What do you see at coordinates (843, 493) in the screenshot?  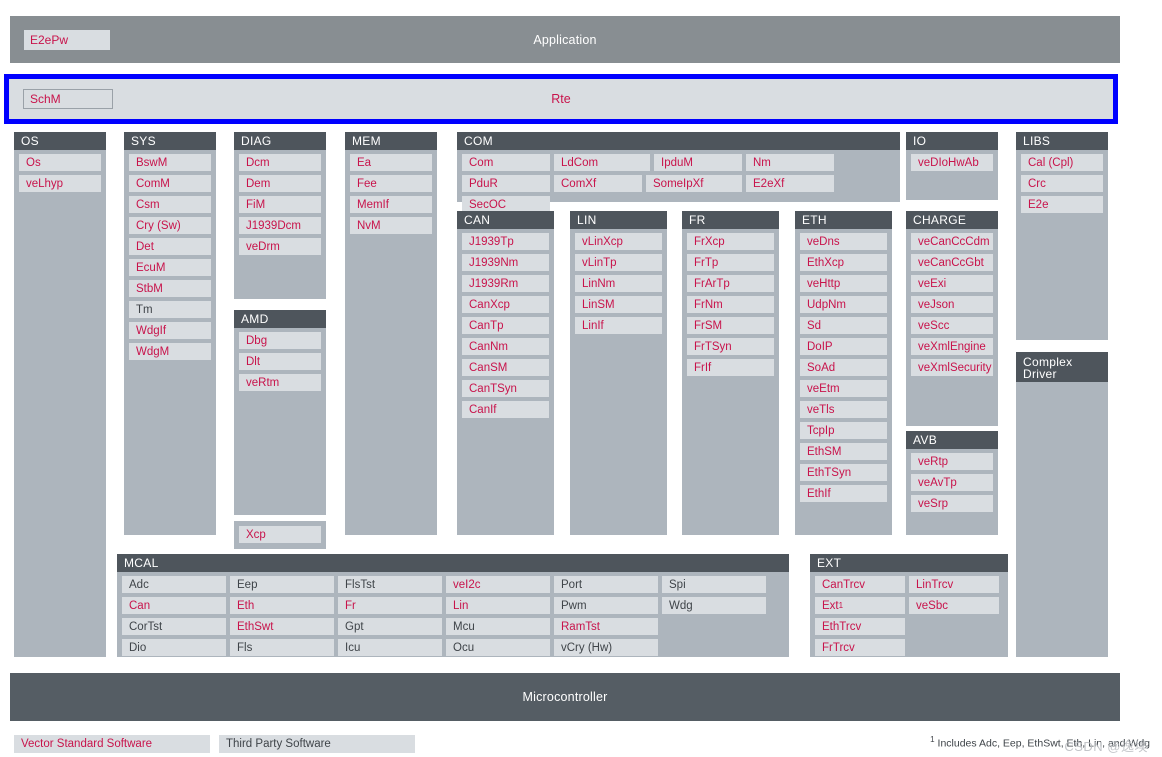 I see `module-ethif: EthIf` at bounding box center [843, 493].